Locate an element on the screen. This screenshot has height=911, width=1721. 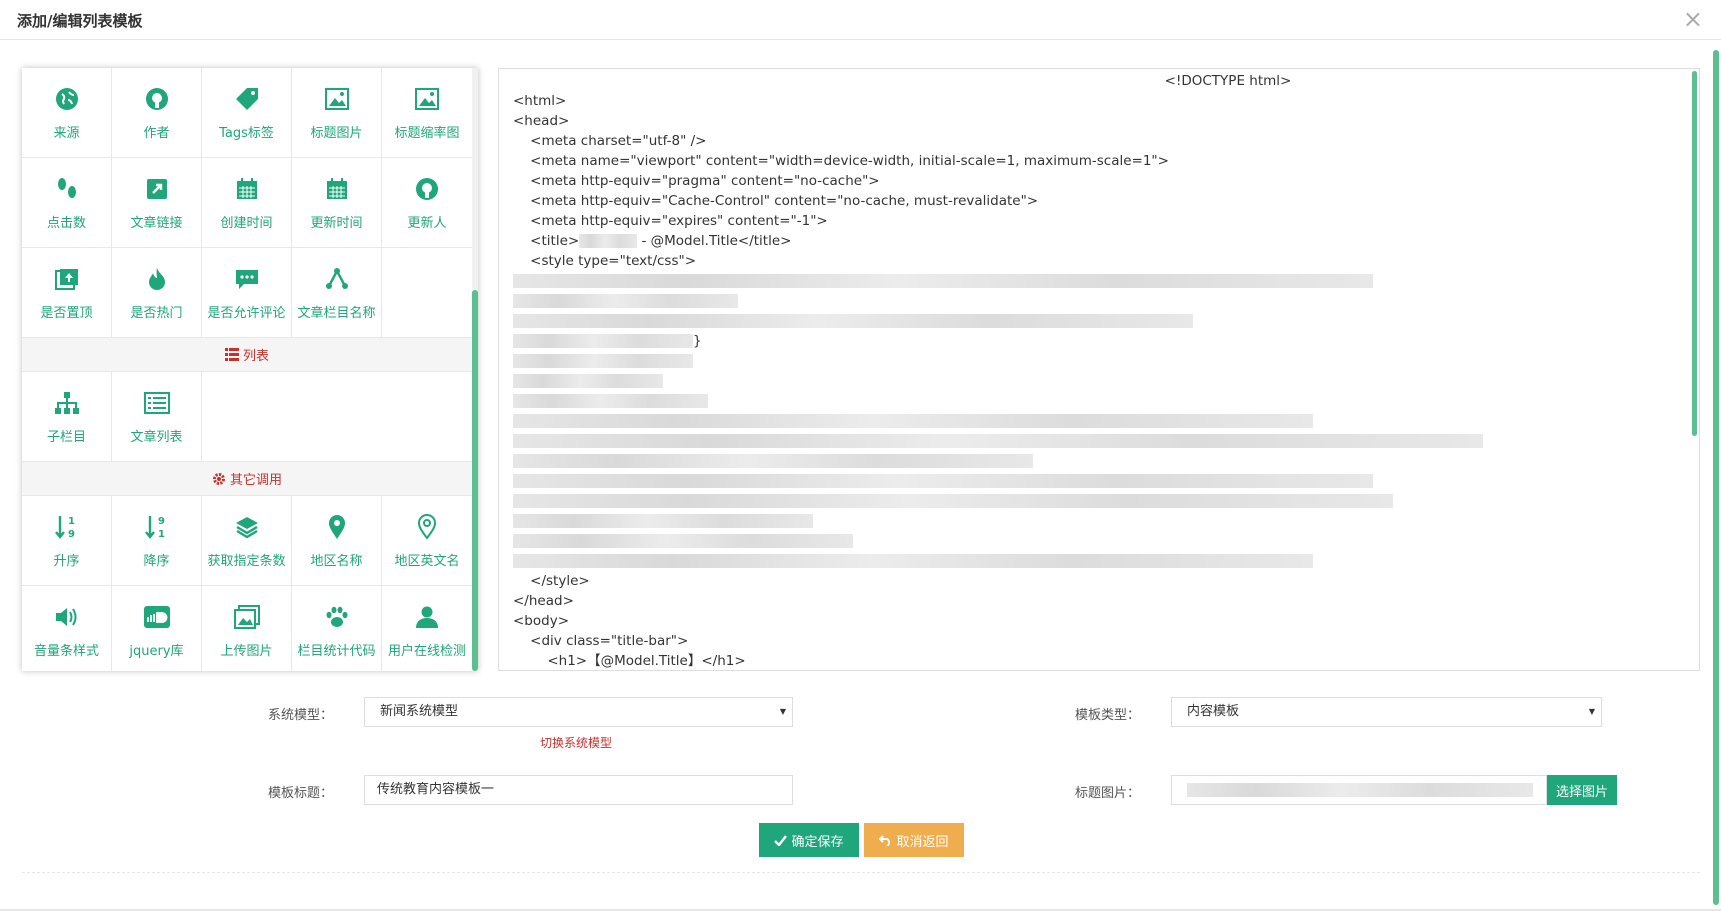
code-line: <h1>【@Model.Title】</h1> is located at coordinates (629, 661).